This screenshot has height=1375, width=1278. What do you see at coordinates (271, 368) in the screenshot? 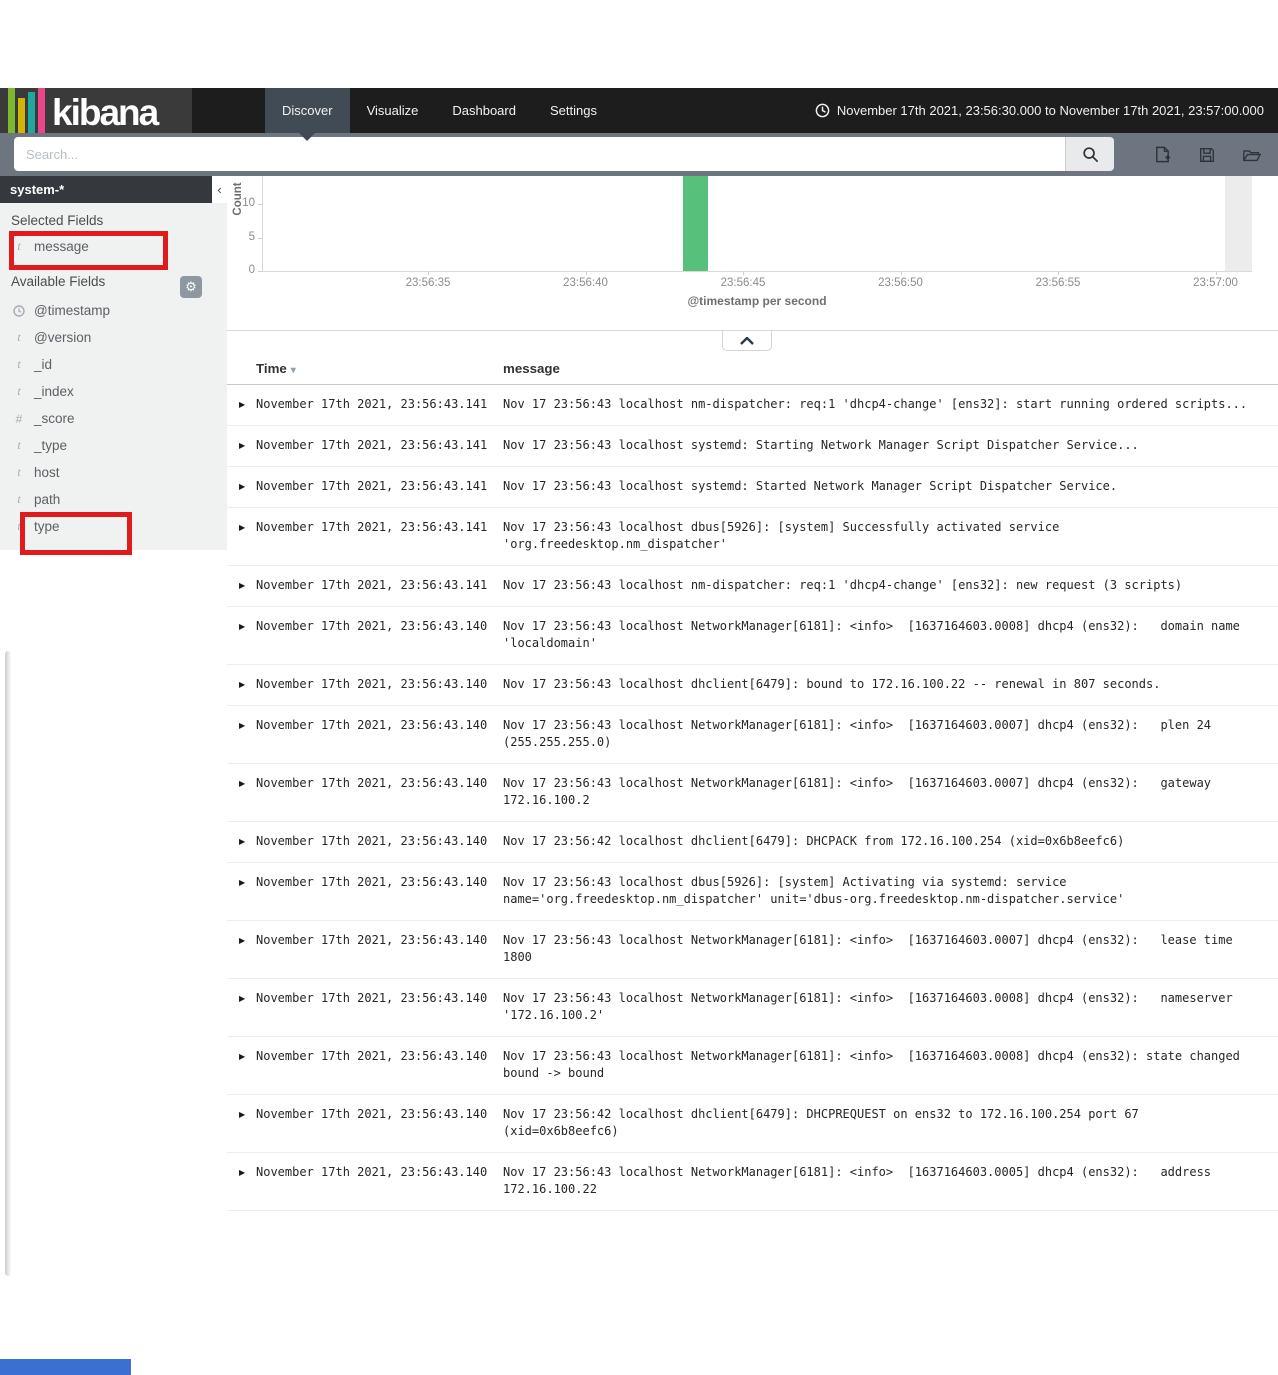
I see `time-column-label: Time` at bounding box center [271, 368].